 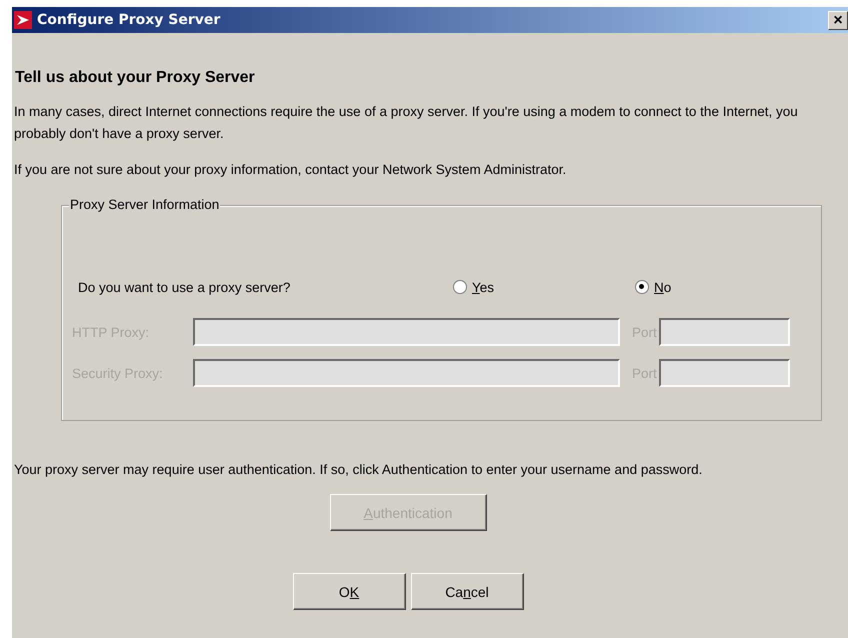 I want to click on dialog-button: Cancel, so click(x=467, y=591).